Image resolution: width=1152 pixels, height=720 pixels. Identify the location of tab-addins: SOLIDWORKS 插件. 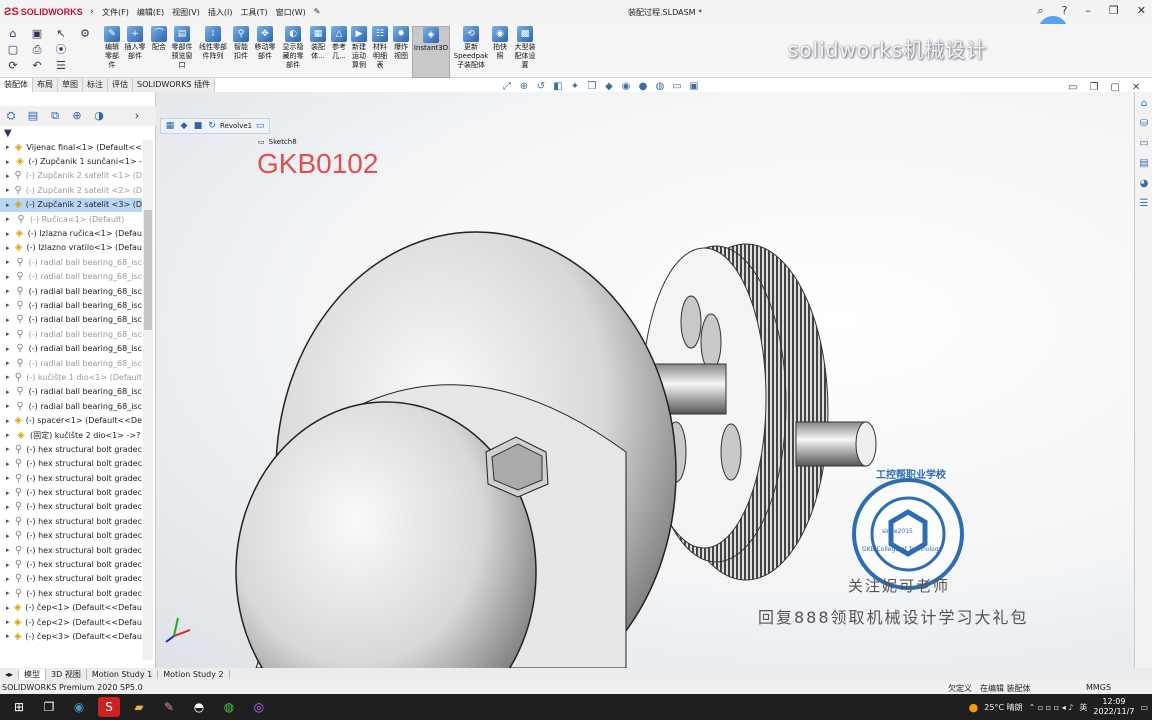
(174, 85).